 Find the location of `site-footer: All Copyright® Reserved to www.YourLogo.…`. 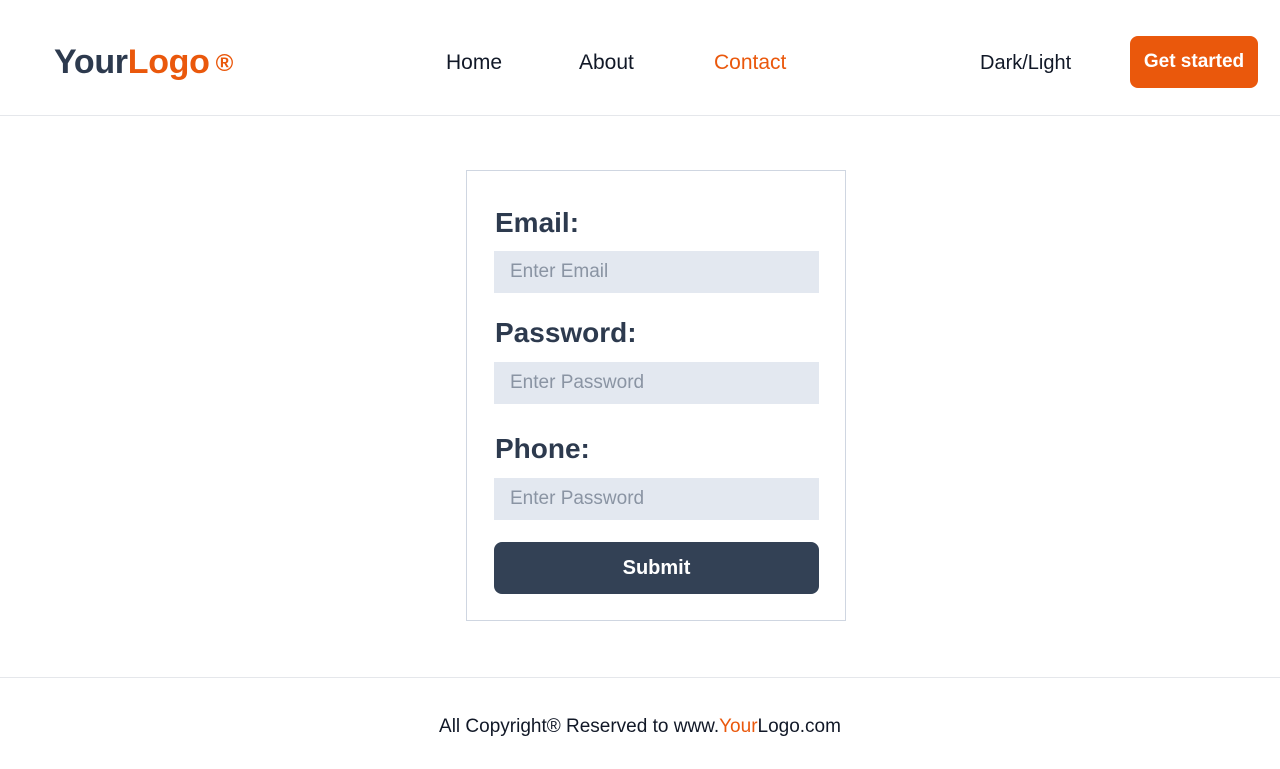

site-footer: All Copyright® Reserved to www.YourLogo.… is located at coordinates (640, 723).